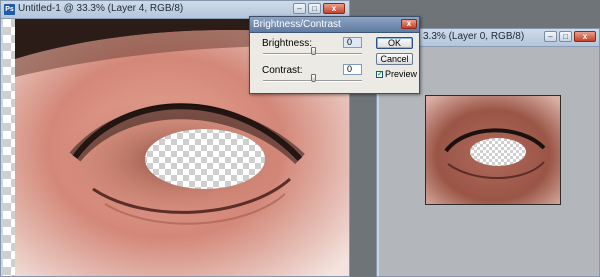 The image size is (600, 277). I want to click on dialog-title-bar: Brightness/Contrast x, so click(334, 25).